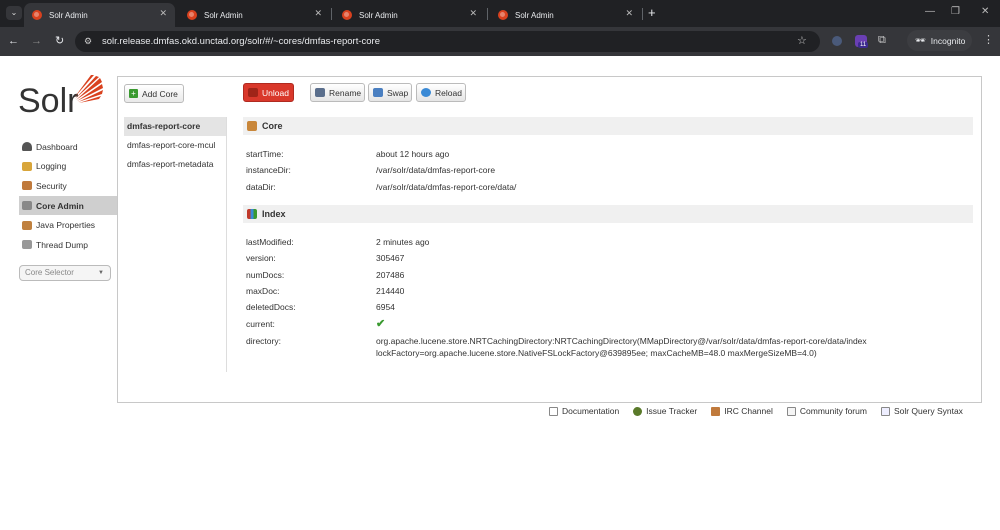 Image resolution: width=1000 pixels, height=530 pixels. Describe the element at coordinates (133, 93) in the screenshot. I see `plus-icon: +` at that location.